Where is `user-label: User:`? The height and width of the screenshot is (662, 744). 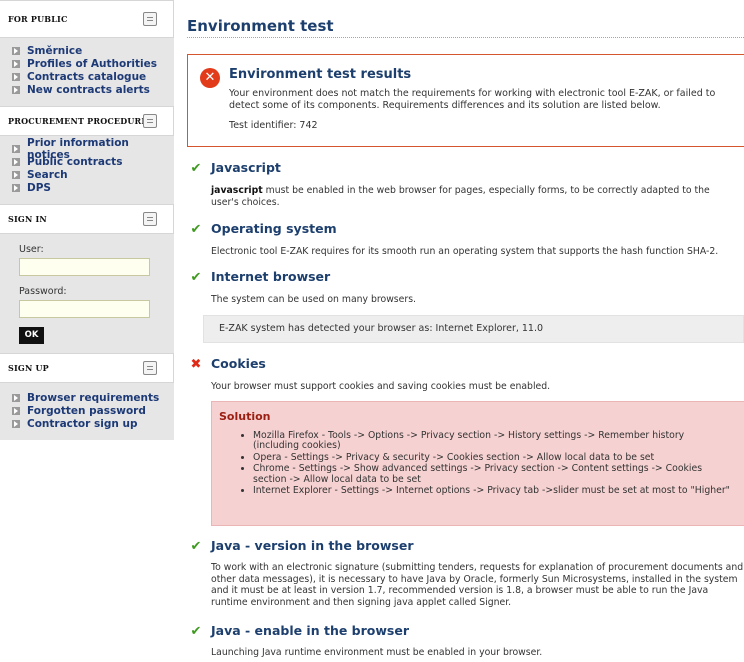 user-label: User: is located at coordinates (31, 249).